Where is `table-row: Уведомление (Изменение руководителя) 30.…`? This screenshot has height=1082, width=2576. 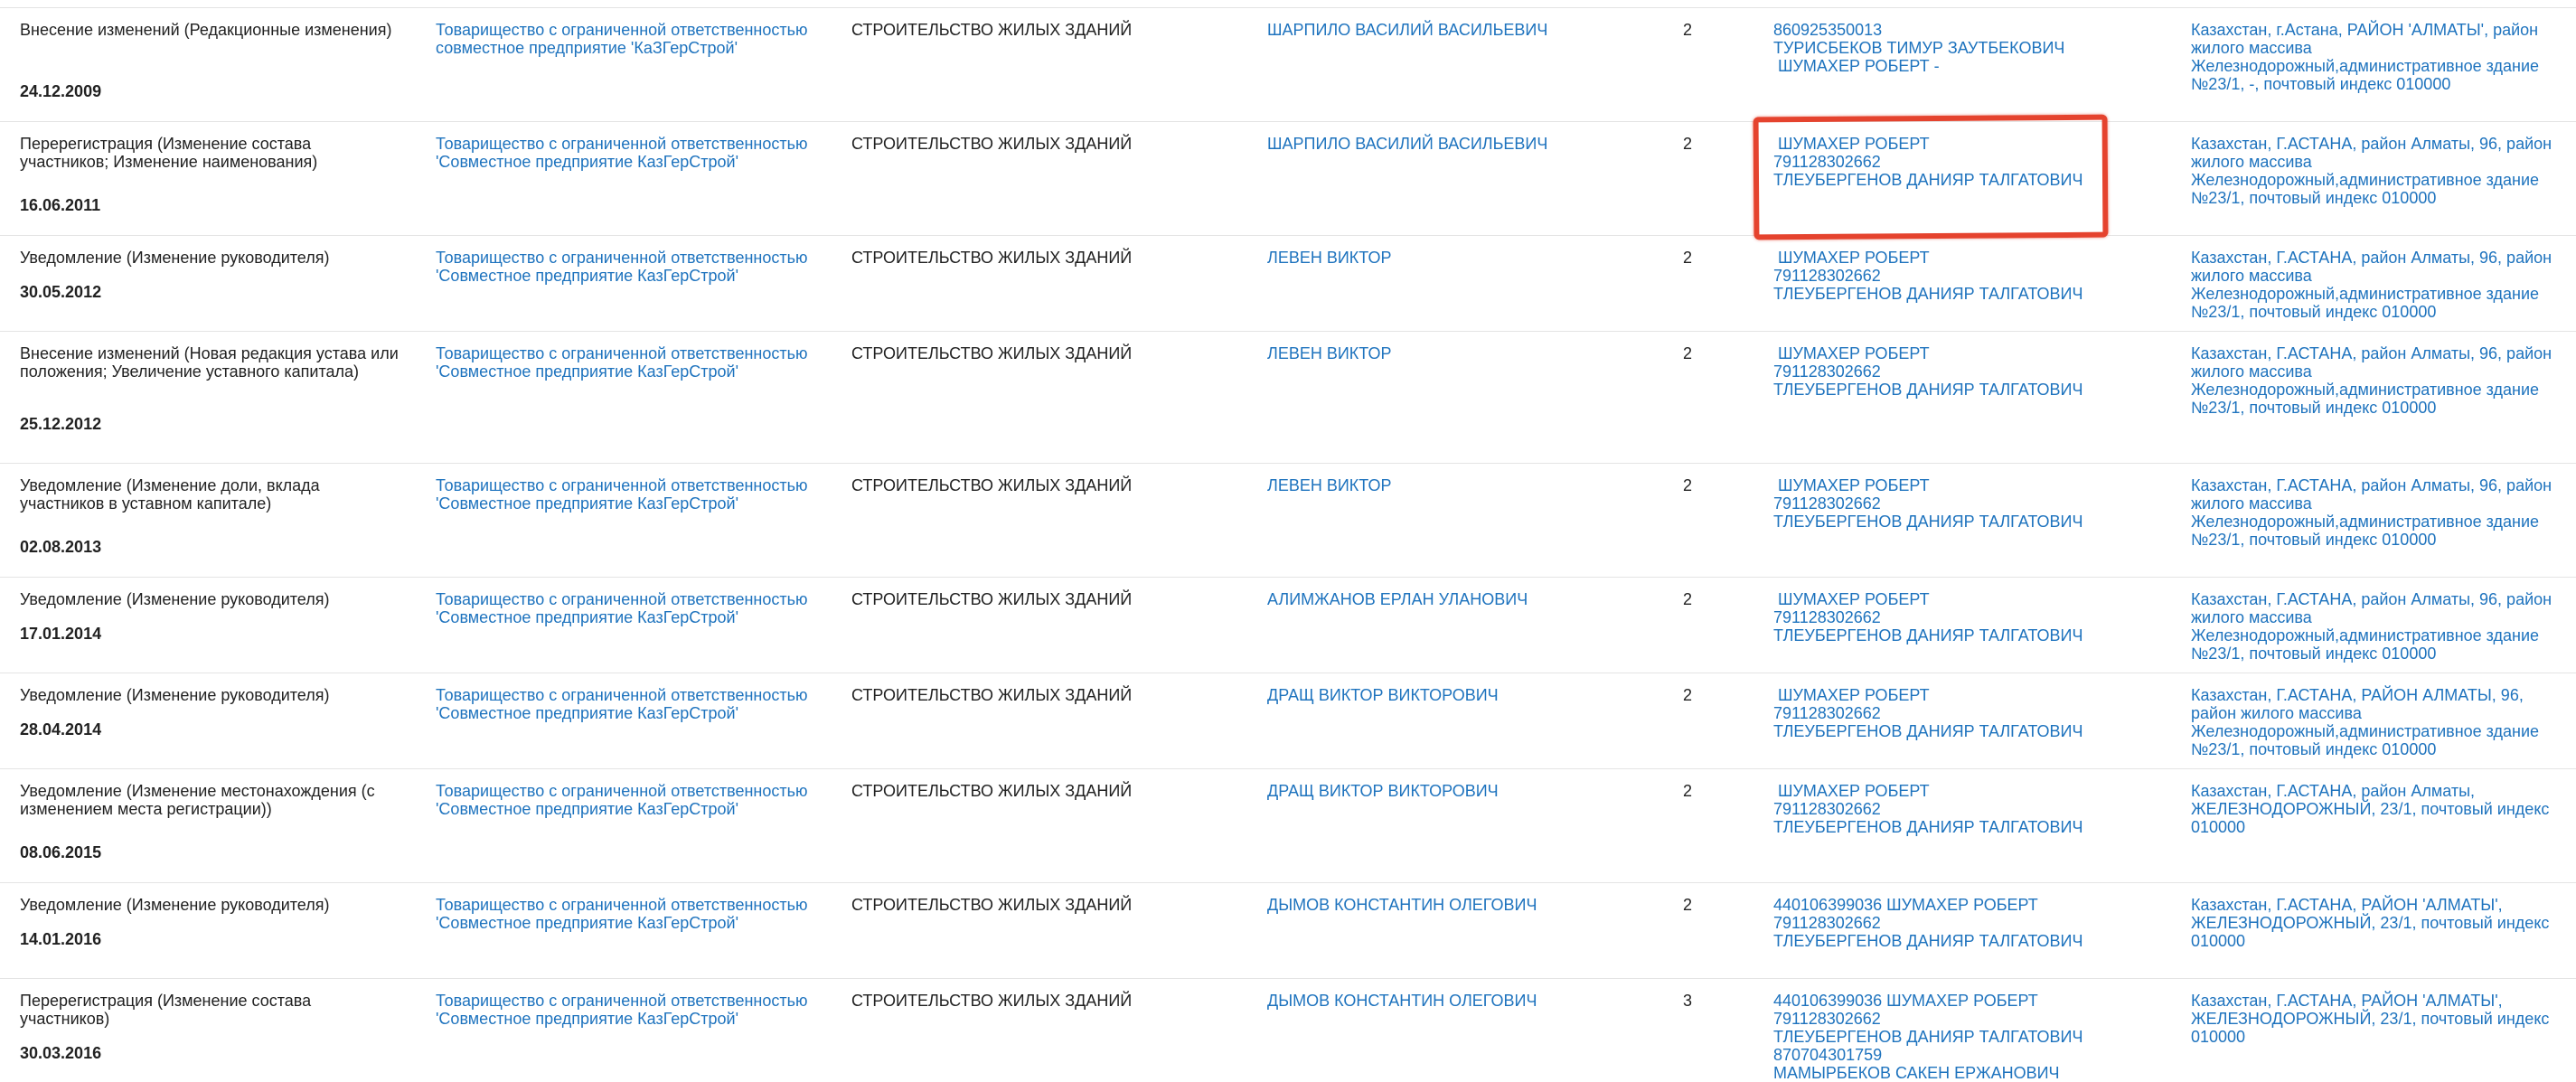
table-row: Уведомление (Изменение руководителя) 30.… is located at coordinates (1288, 284).